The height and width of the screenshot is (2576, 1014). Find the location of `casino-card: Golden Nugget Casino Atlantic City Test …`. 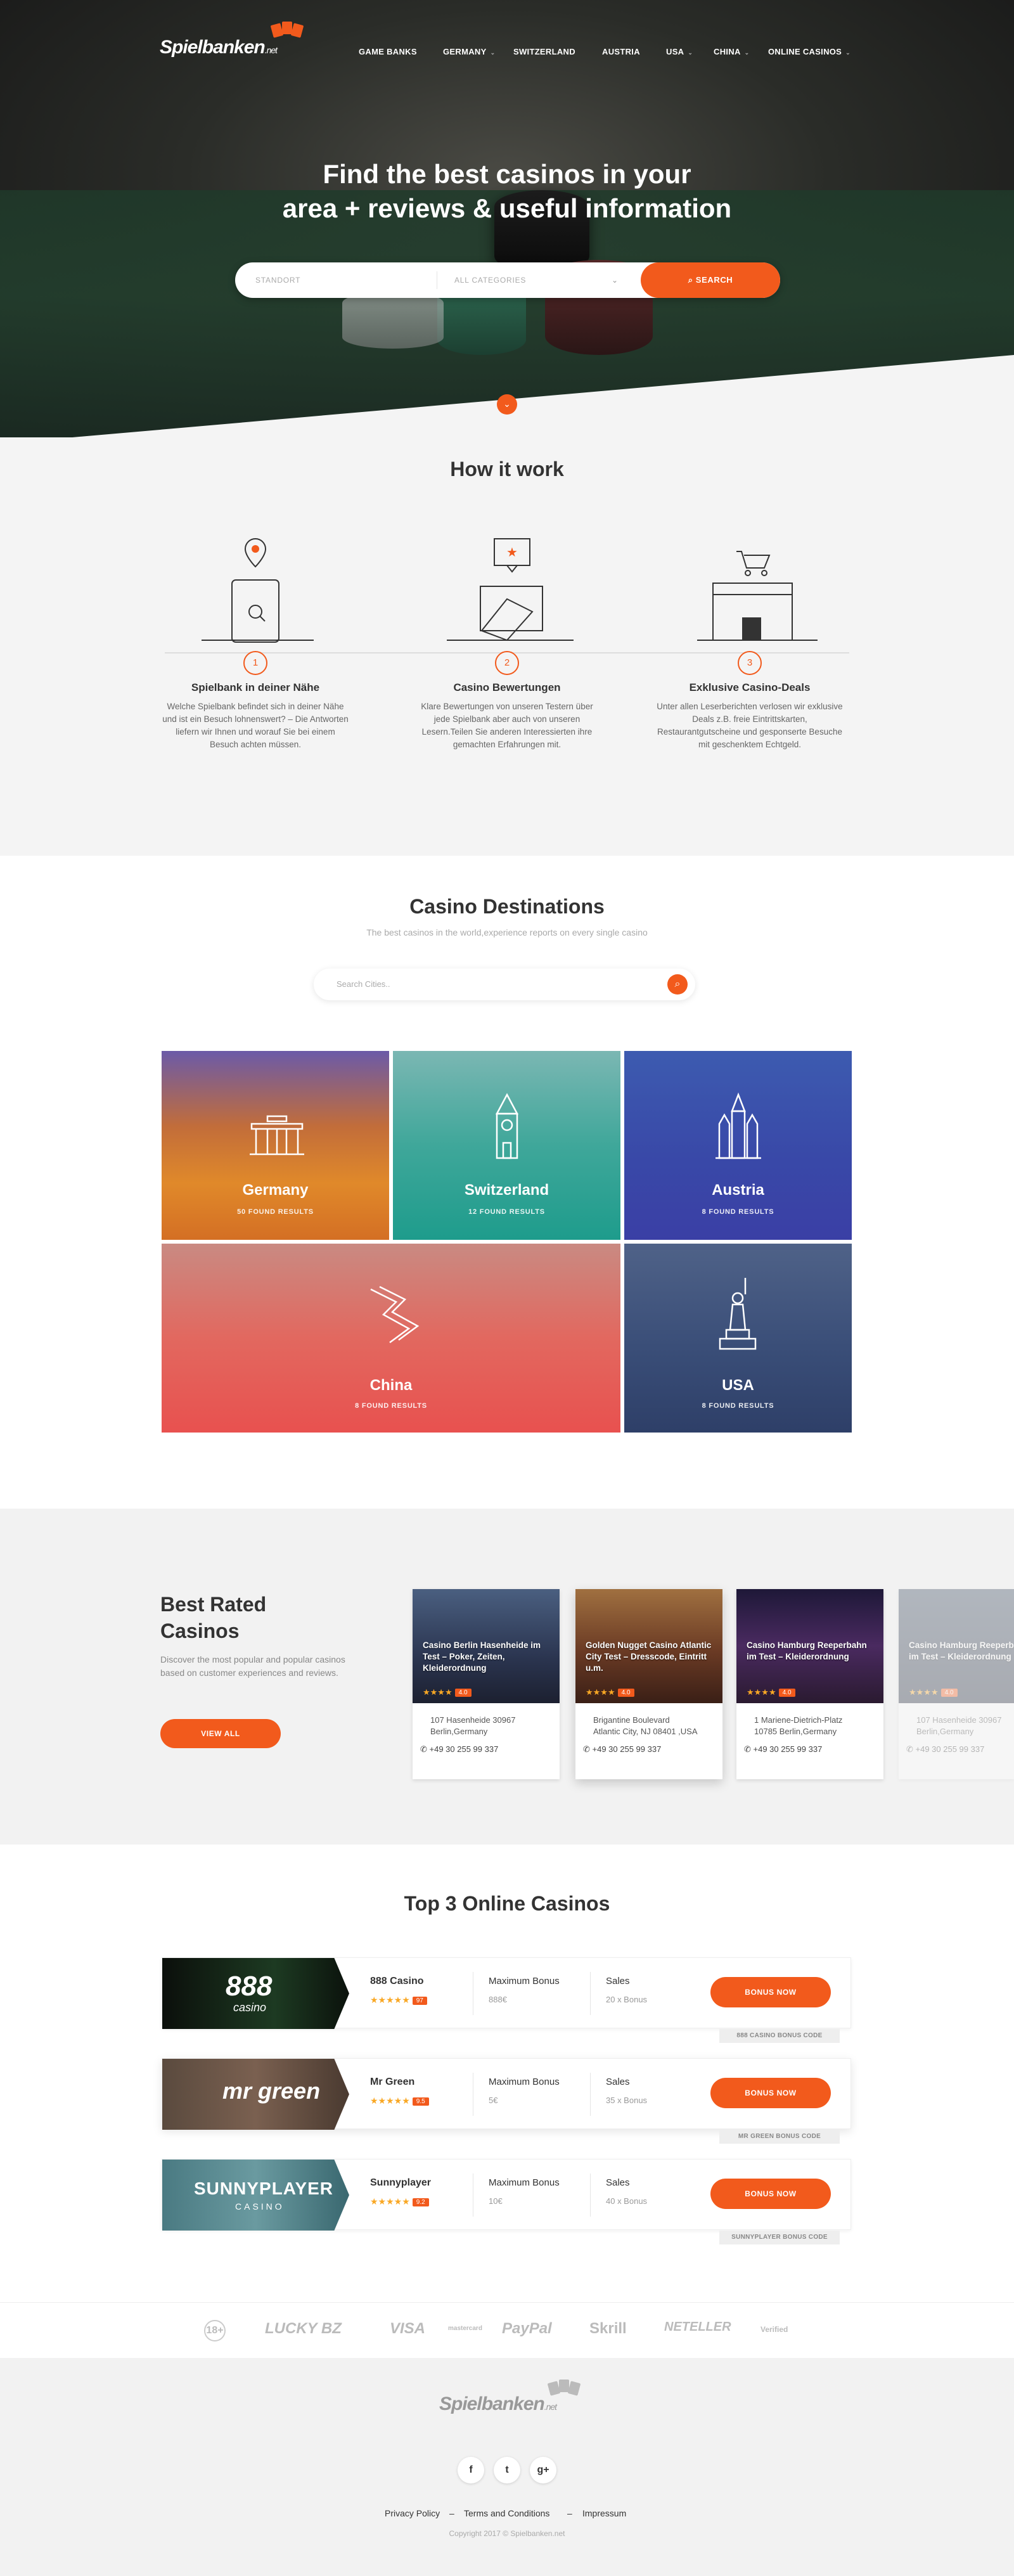

casino-card: Golden Nugget Casino Atlantic City Test … is located at coordinates (648, 1684).